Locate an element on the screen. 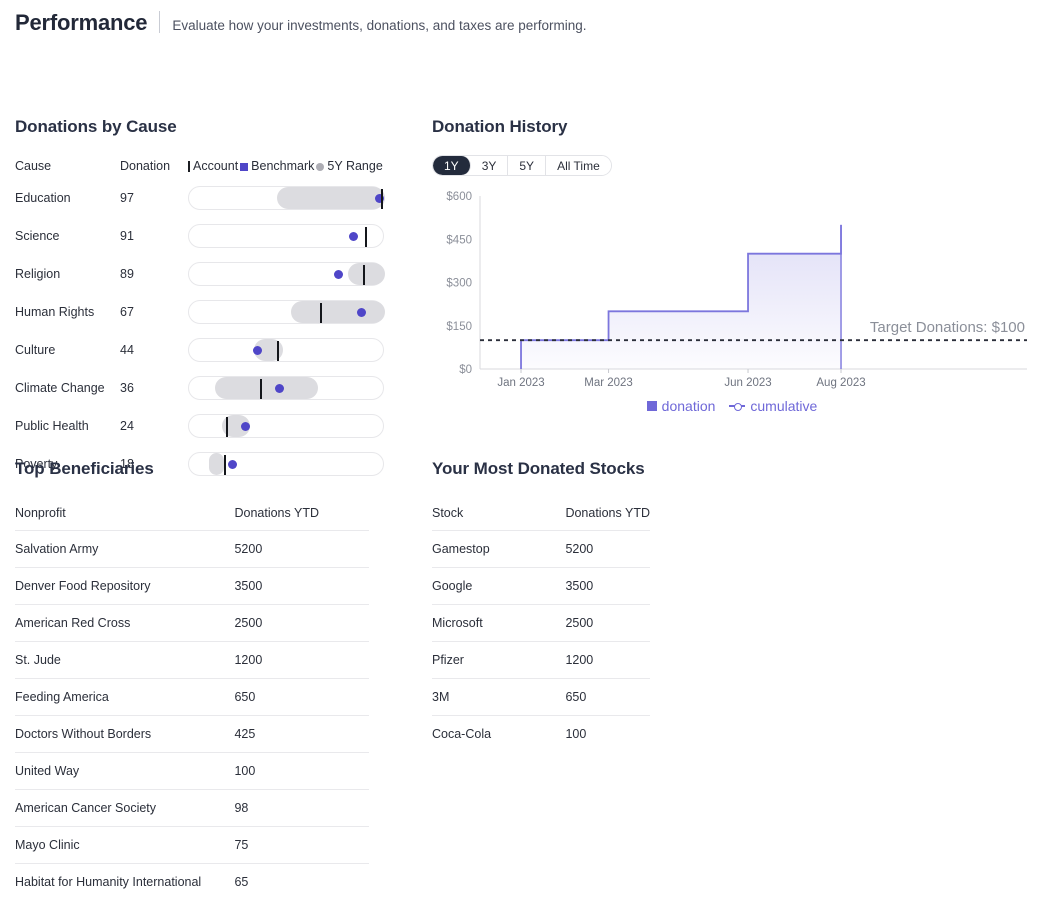 The width and height of the screenshot is (1042, 902). table-row: United Way 100 is located at coordinates (192, 771).